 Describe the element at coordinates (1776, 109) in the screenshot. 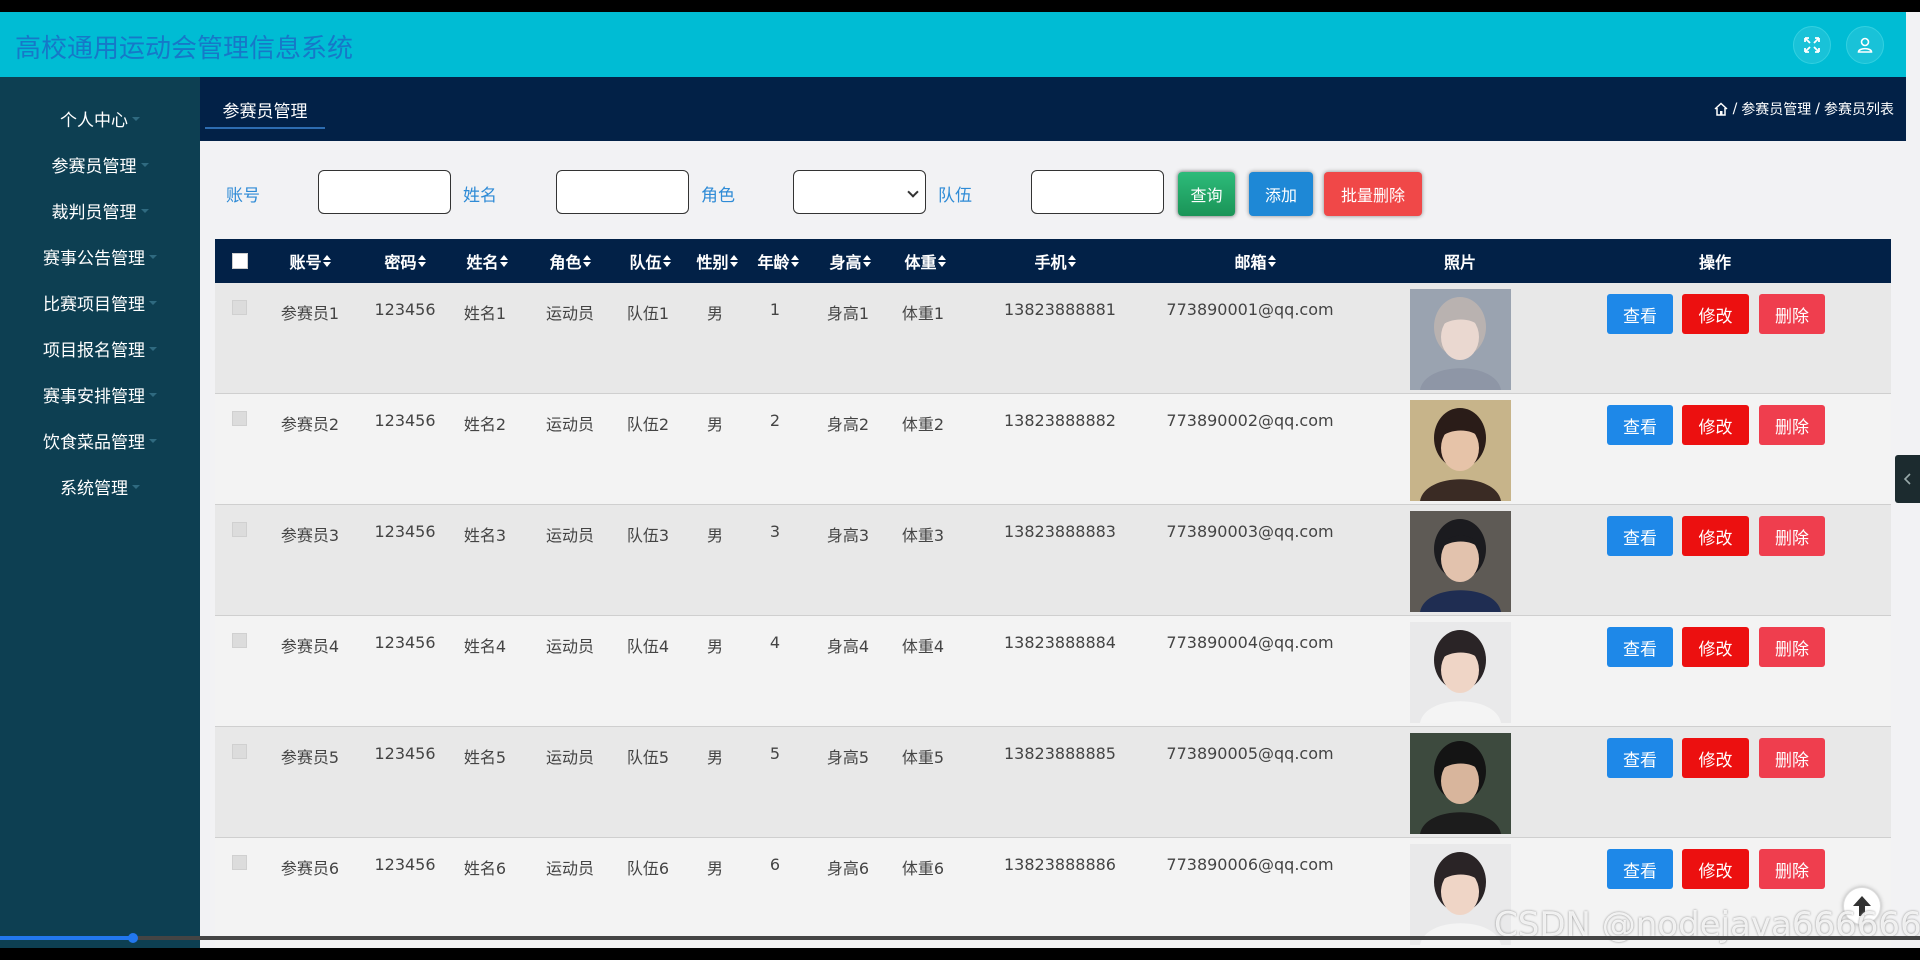

I see `breadcrumb-item: 参赛员管理` at that location.